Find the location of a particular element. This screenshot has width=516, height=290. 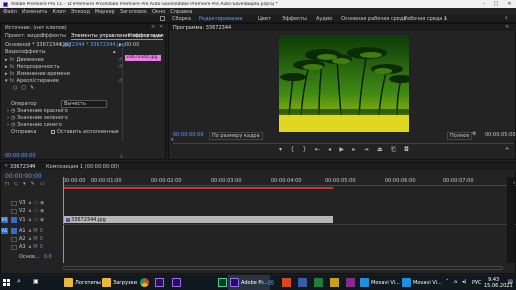

minimize-button: – is located at coordinates (484, 4).